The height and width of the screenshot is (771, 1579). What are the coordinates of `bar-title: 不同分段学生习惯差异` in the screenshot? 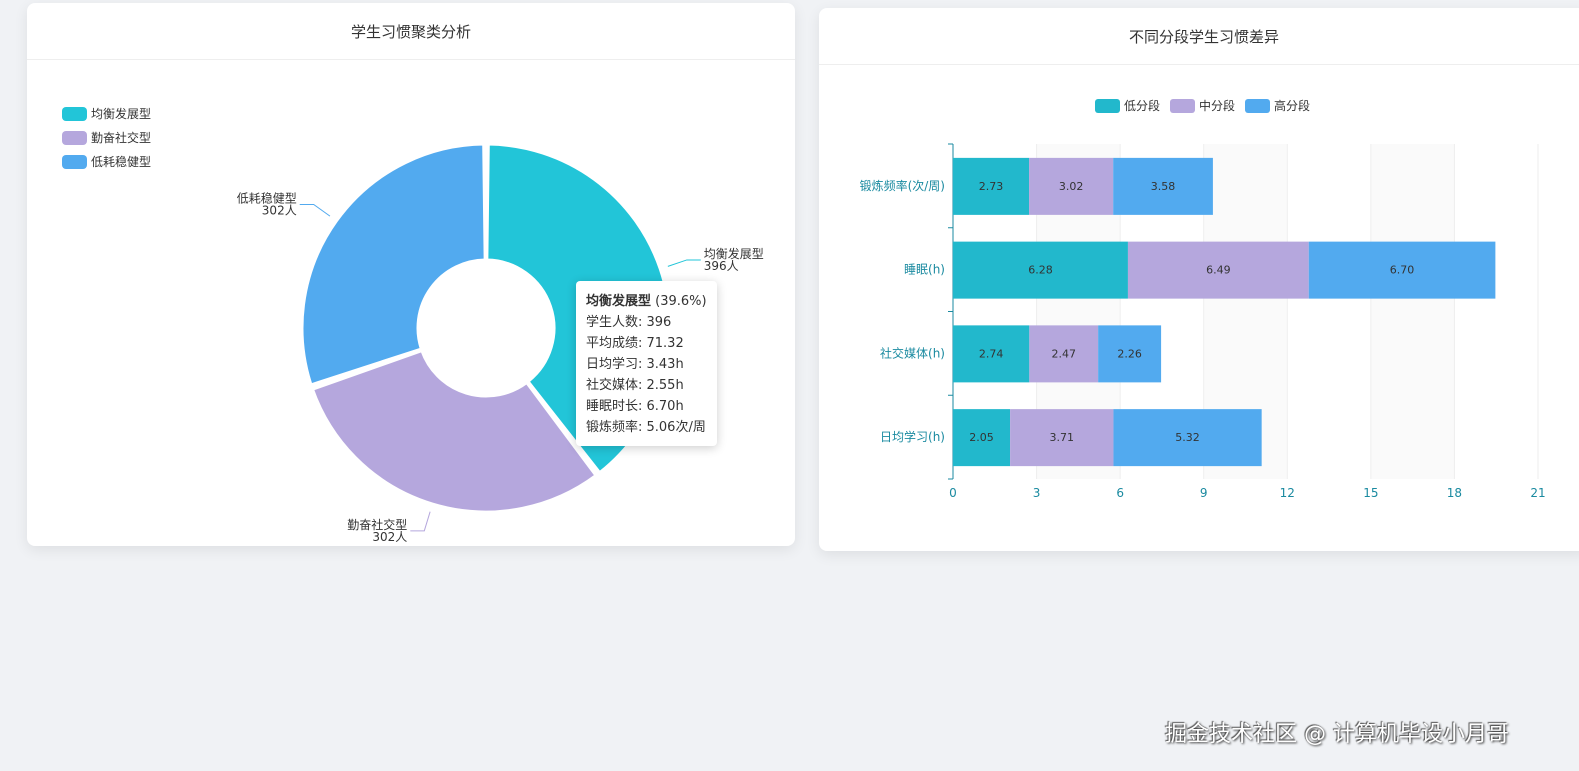 It's located at (1199, 36).